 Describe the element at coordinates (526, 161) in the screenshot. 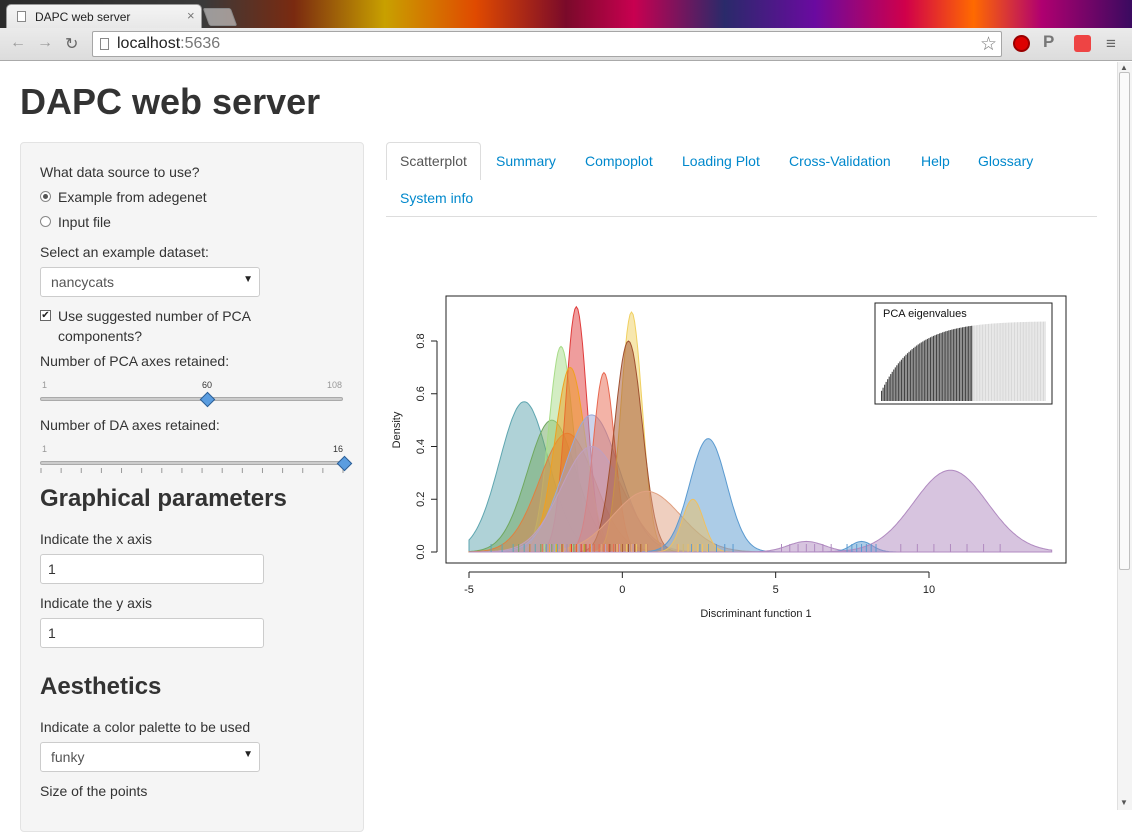

I see `tab-summary: Summary` at that location.